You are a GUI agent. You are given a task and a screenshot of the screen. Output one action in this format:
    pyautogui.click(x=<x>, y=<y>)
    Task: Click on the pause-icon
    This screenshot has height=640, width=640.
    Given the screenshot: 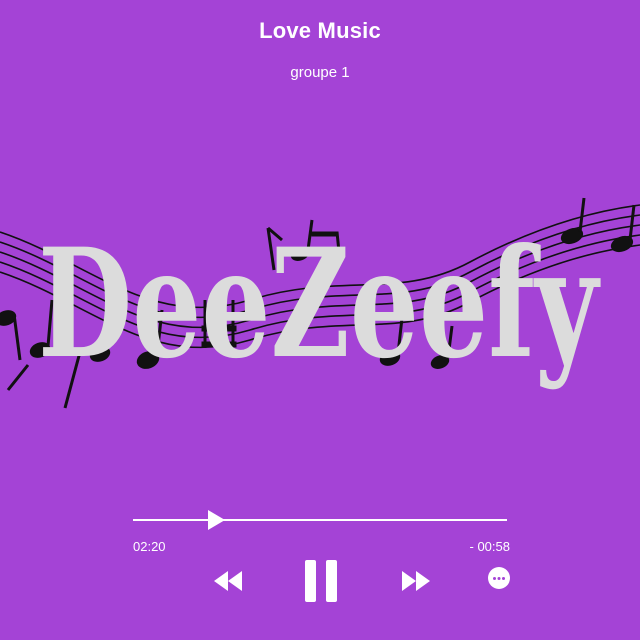 What is the action you would take?
    pyautogui.click(x=321, y=581)
    